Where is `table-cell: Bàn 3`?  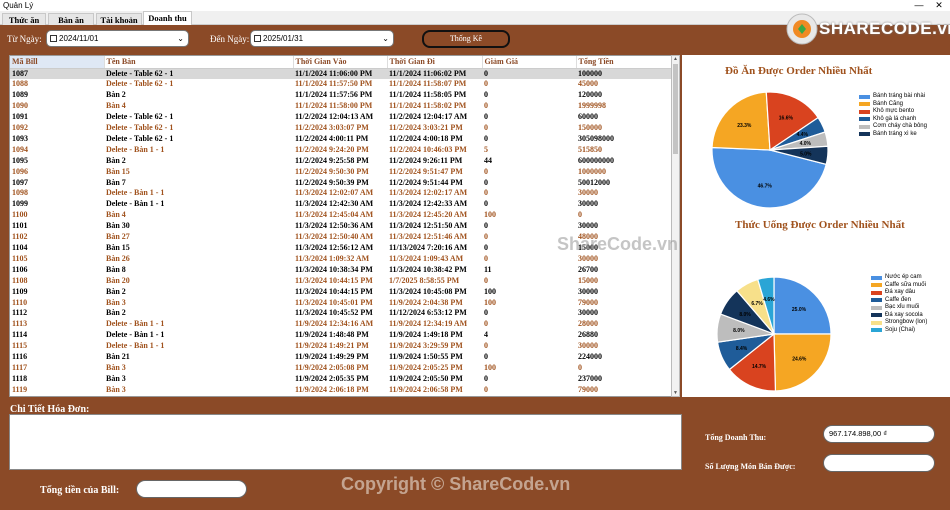
table-cell: Bàn 3 is located at coordinates (116, 378).